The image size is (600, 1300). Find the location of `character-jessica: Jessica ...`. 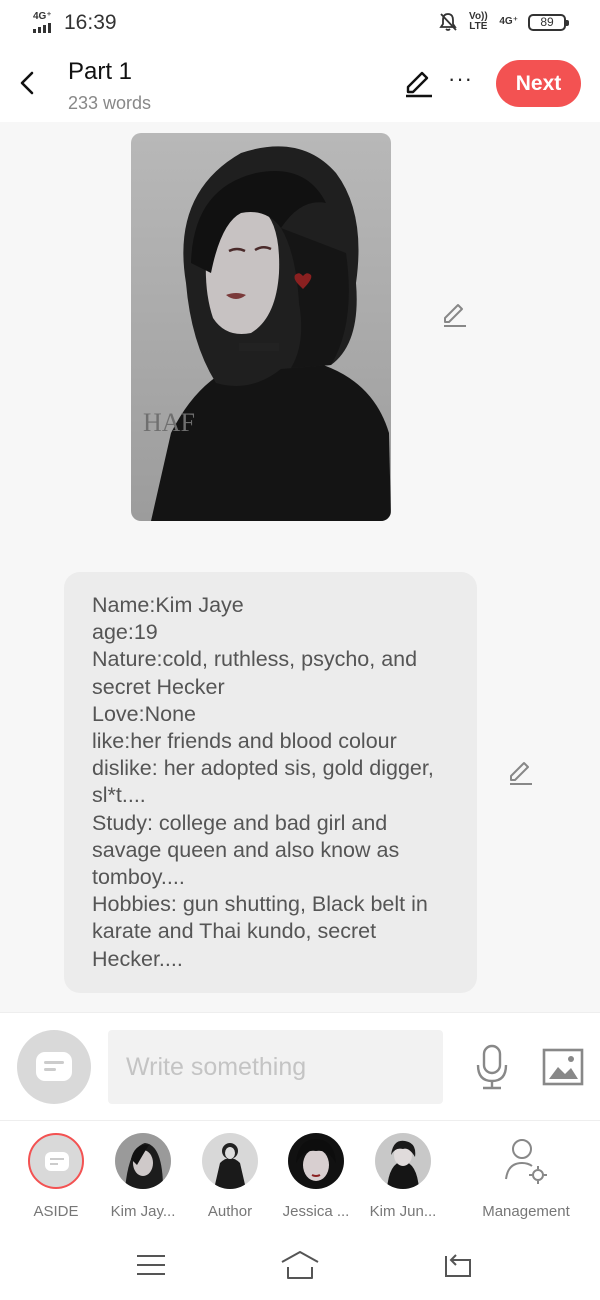

character-jessica: Jessica ... is located at coordinates (316, 1176).